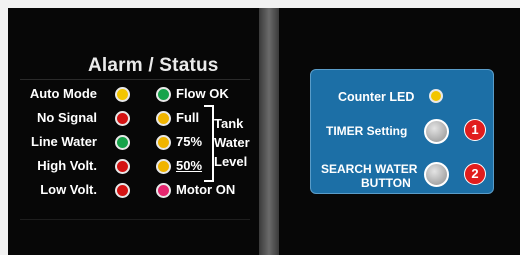 Image resolution: width=520 pixels, height=255 pixels. What do you see at coordinates (206, 189) in the screenshot?
I see `motor-on-label: Motor ON` at bounding box center [206, 189].